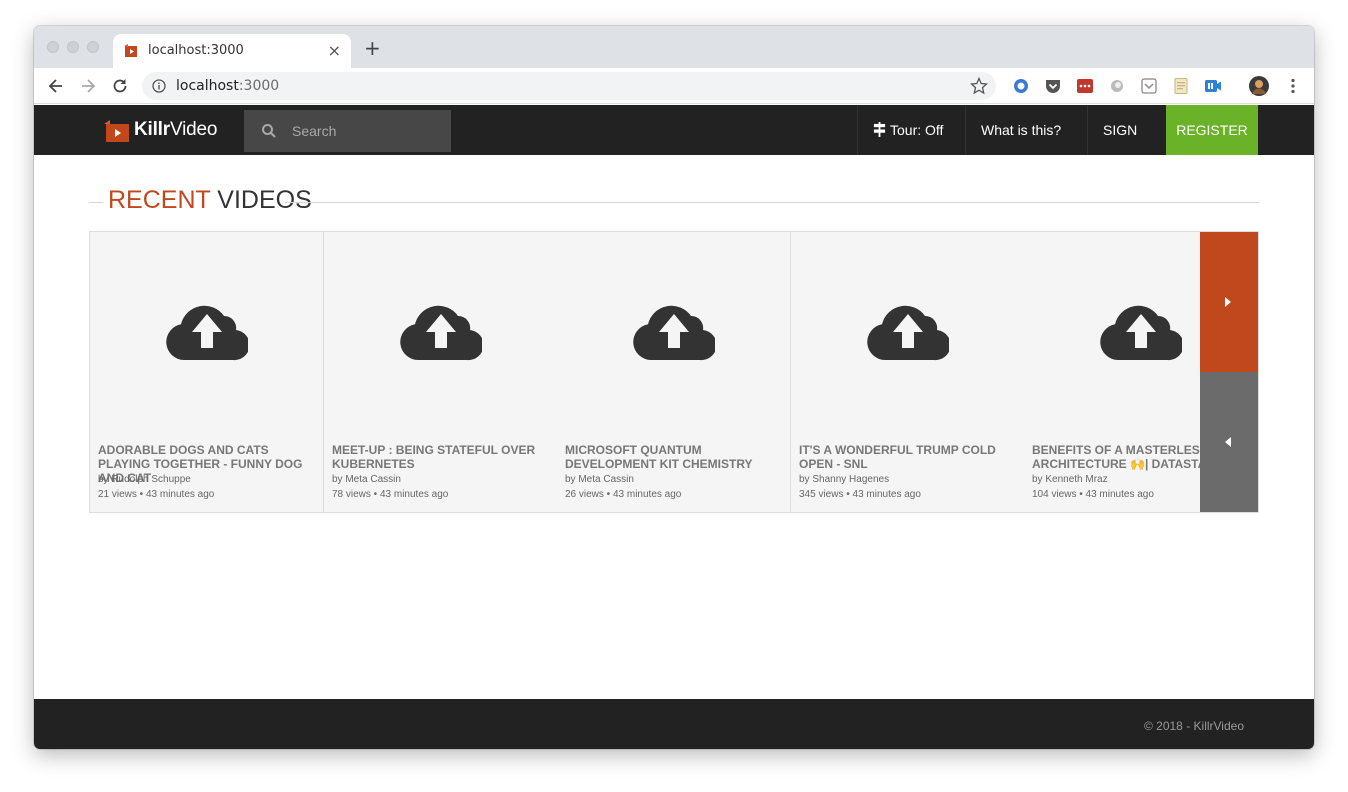  What do you see at coordinates (73, 47) in the screenshot?
I see `minimize-window-icon` at bounding box center [73, 47].